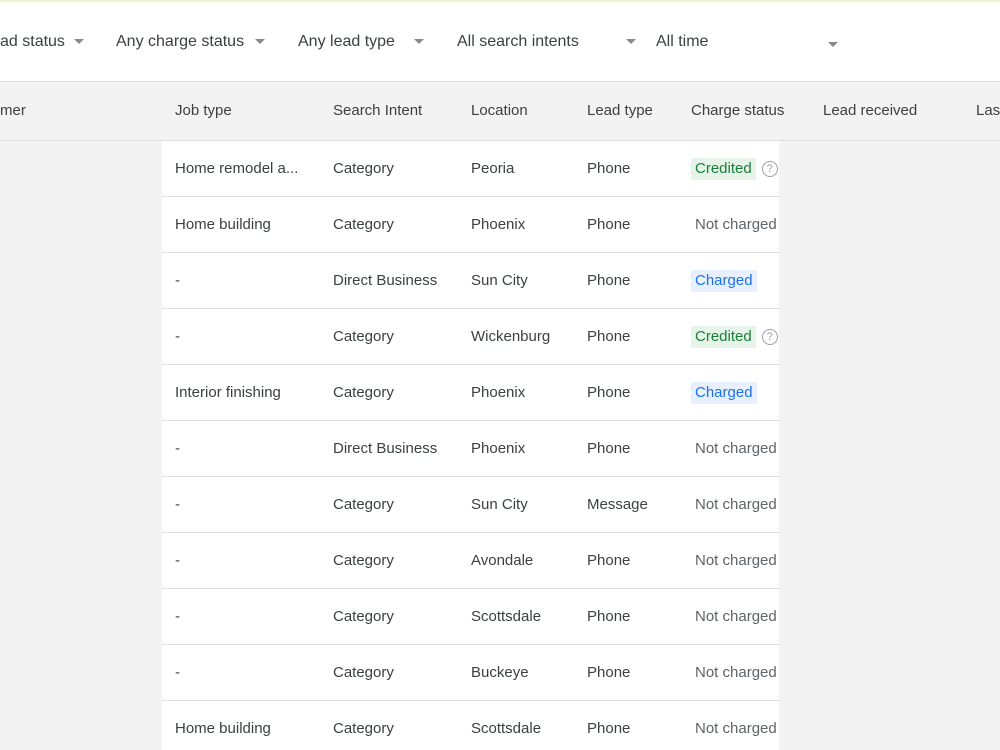  Describe the element at coordinates (500, 672) in the screenshot. I see `location-cell: Buckeye` at that location.